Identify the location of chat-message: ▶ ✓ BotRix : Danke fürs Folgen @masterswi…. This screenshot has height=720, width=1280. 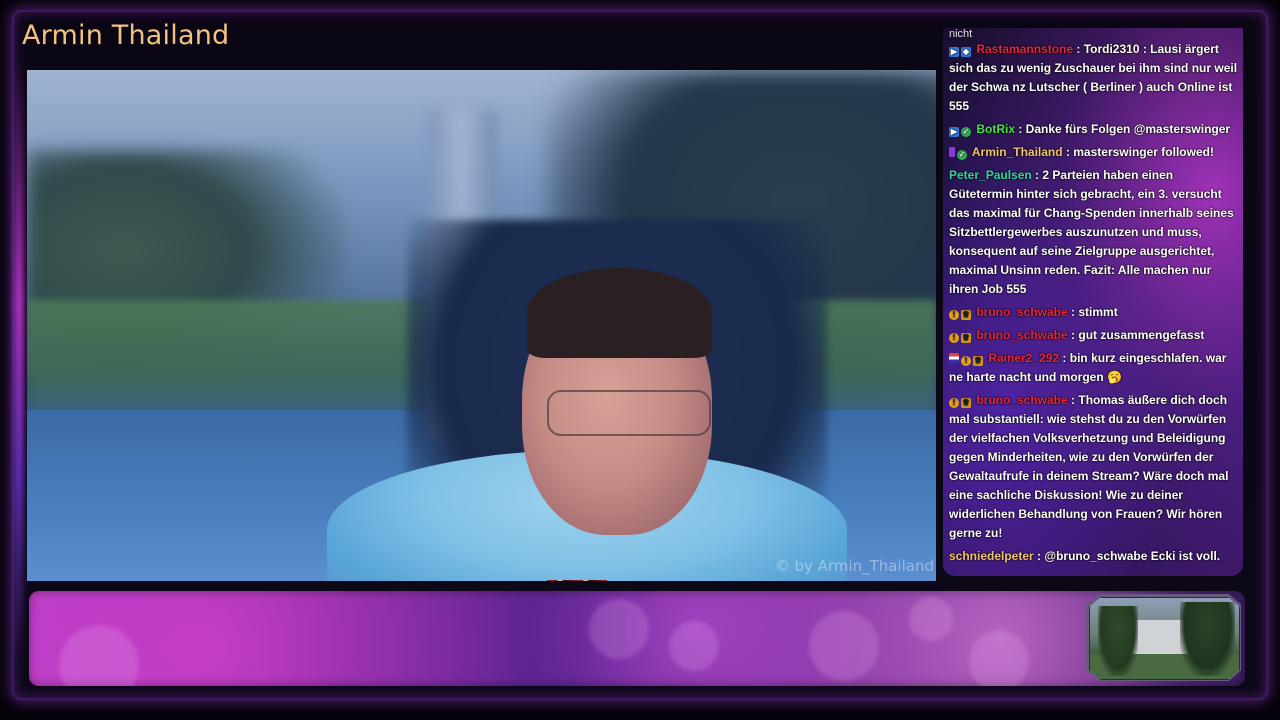
(1094, 129).